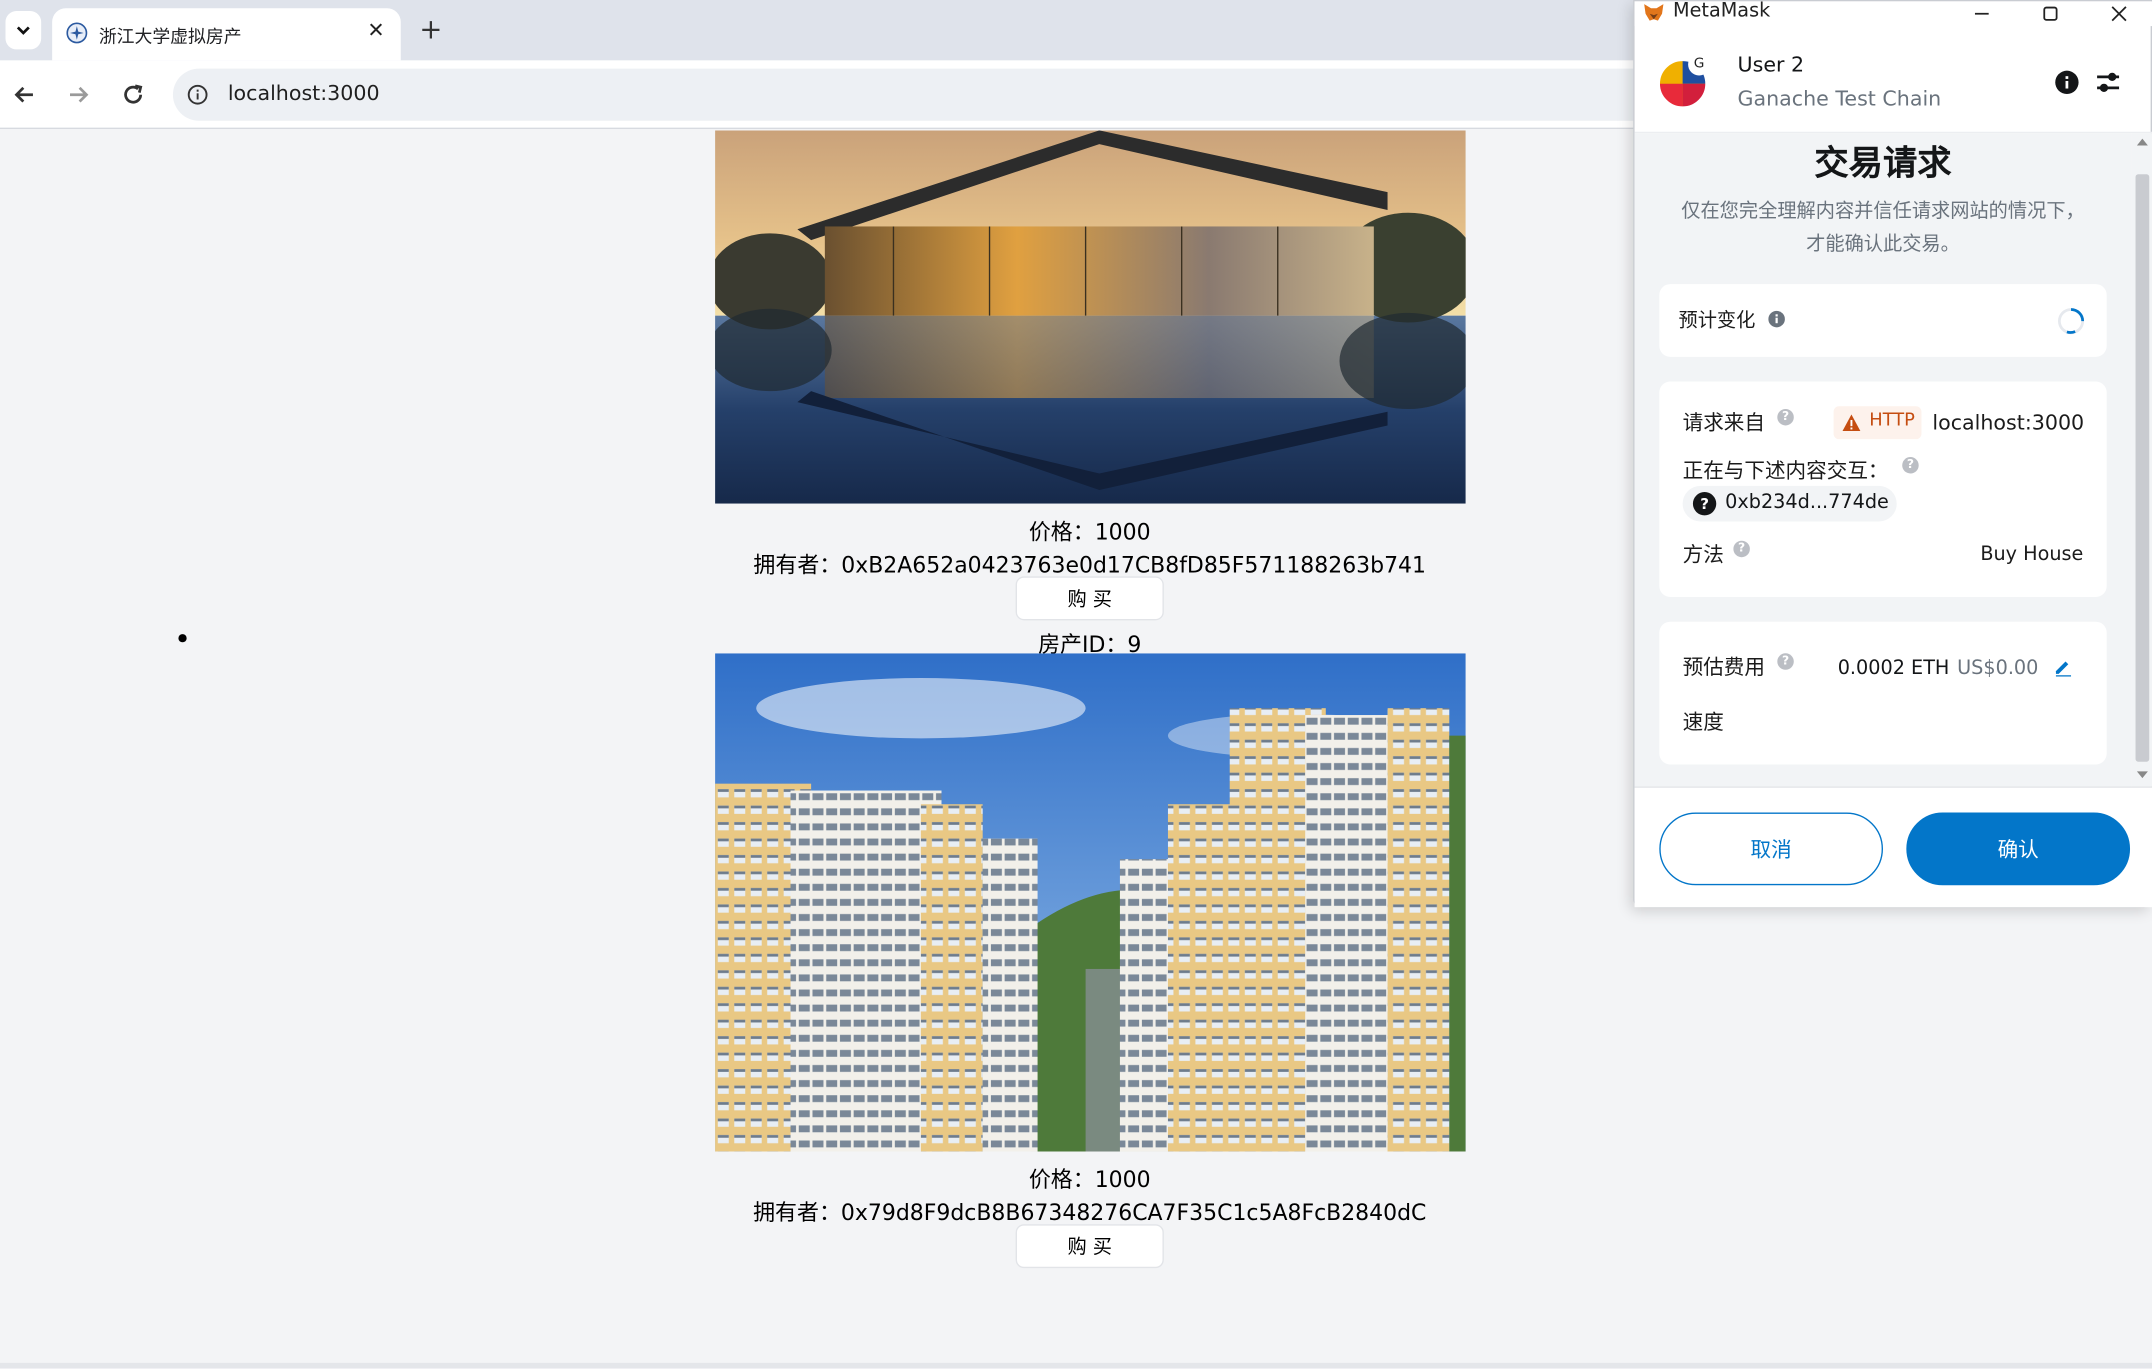 Image resolution: width=2152 pixels, height=1369 pixels. Describe the element at coordinates (304, 93) in the screenshot. I see `url-text: localhost:3000` at that location.